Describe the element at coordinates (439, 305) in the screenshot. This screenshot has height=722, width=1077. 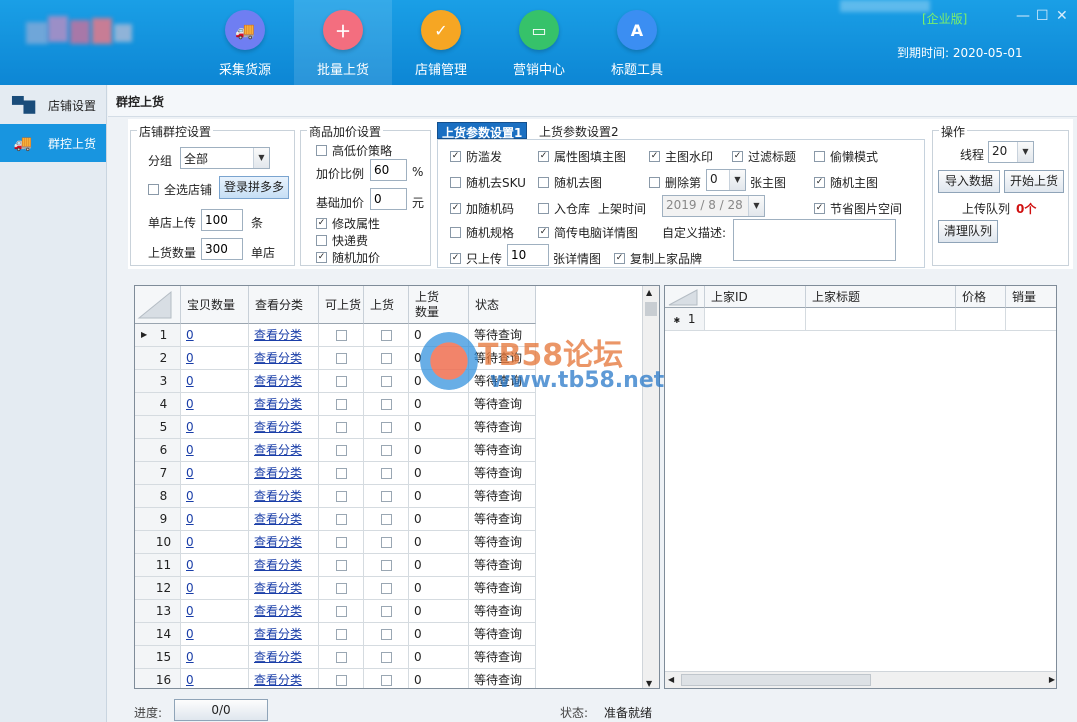
I see `col-header-upload-qty: 上货 数量` at that location.